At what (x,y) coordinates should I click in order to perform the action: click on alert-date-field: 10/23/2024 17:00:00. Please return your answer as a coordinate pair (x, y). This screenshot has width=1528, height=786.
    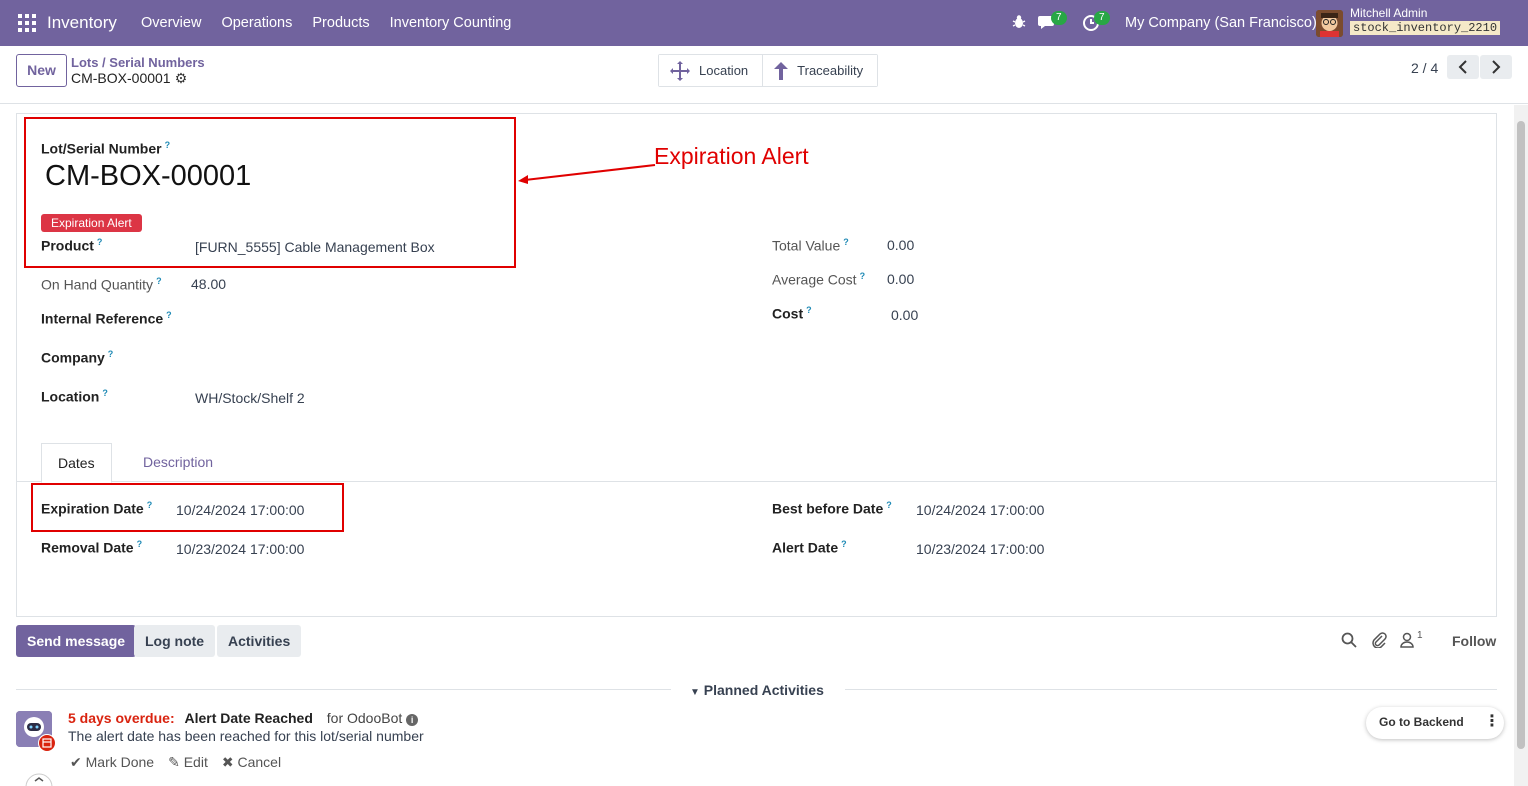
    Looking at the image, I should click on (980, 549).